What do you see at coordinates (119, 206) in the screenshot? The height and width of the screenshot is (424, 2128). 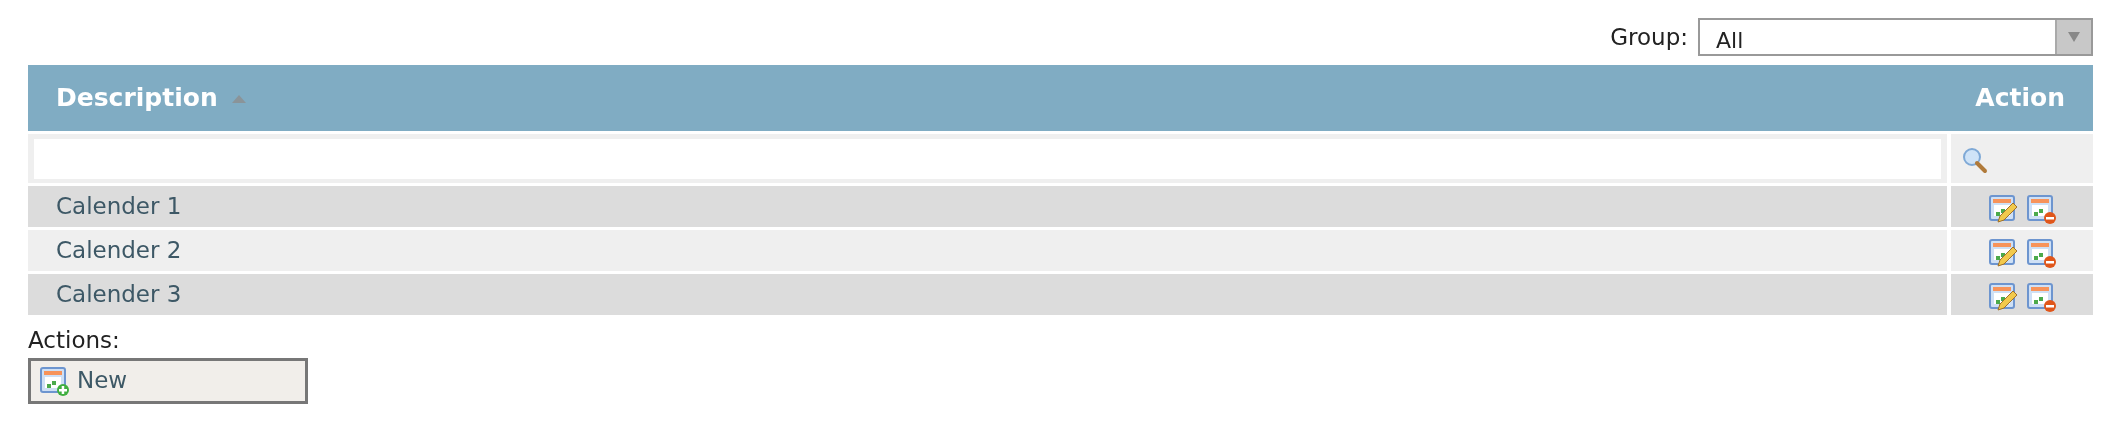 I see `table-cell: Calender 1` at bounding box center [119, 206].